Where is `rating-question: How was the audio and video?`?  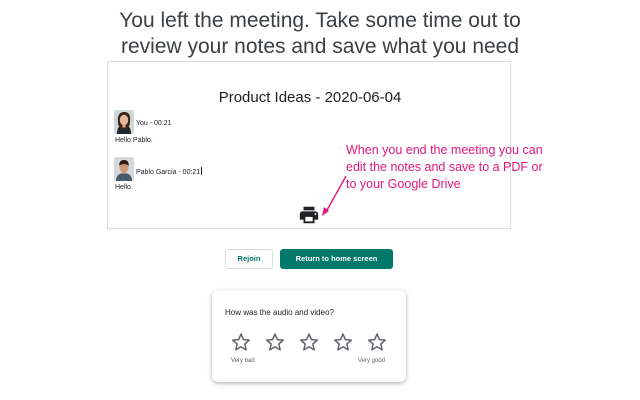
rating-question: How was the audio and video? is located at coordinates (279, 312).